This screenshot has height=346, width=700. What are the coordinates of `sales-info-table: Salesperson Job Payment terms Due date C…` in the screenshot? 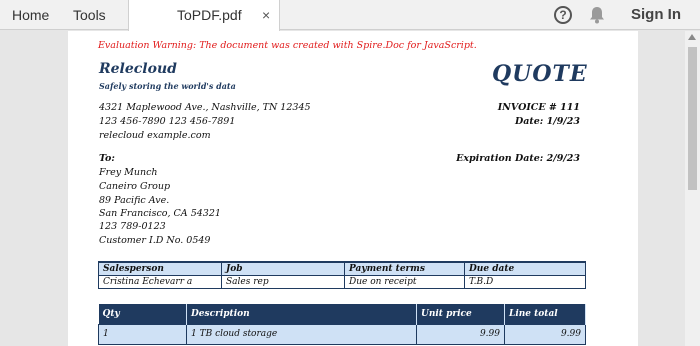 It's located at (342, 275).